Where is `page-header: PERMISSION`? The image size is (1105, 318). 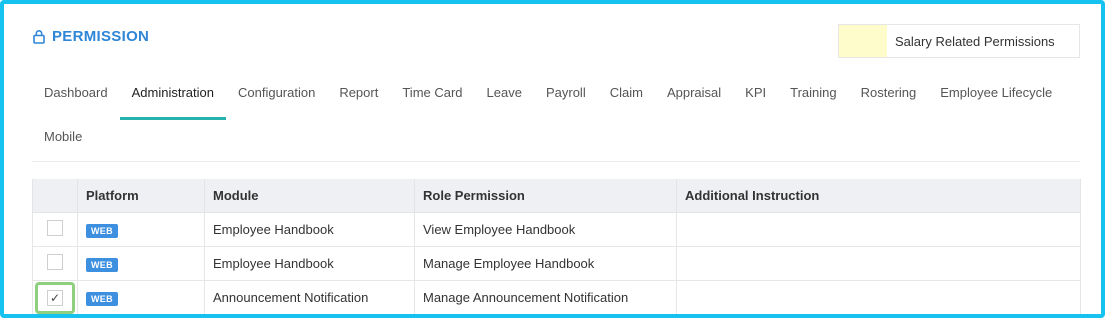 page-header: PERMISSION is located at coordinates (90, 36).